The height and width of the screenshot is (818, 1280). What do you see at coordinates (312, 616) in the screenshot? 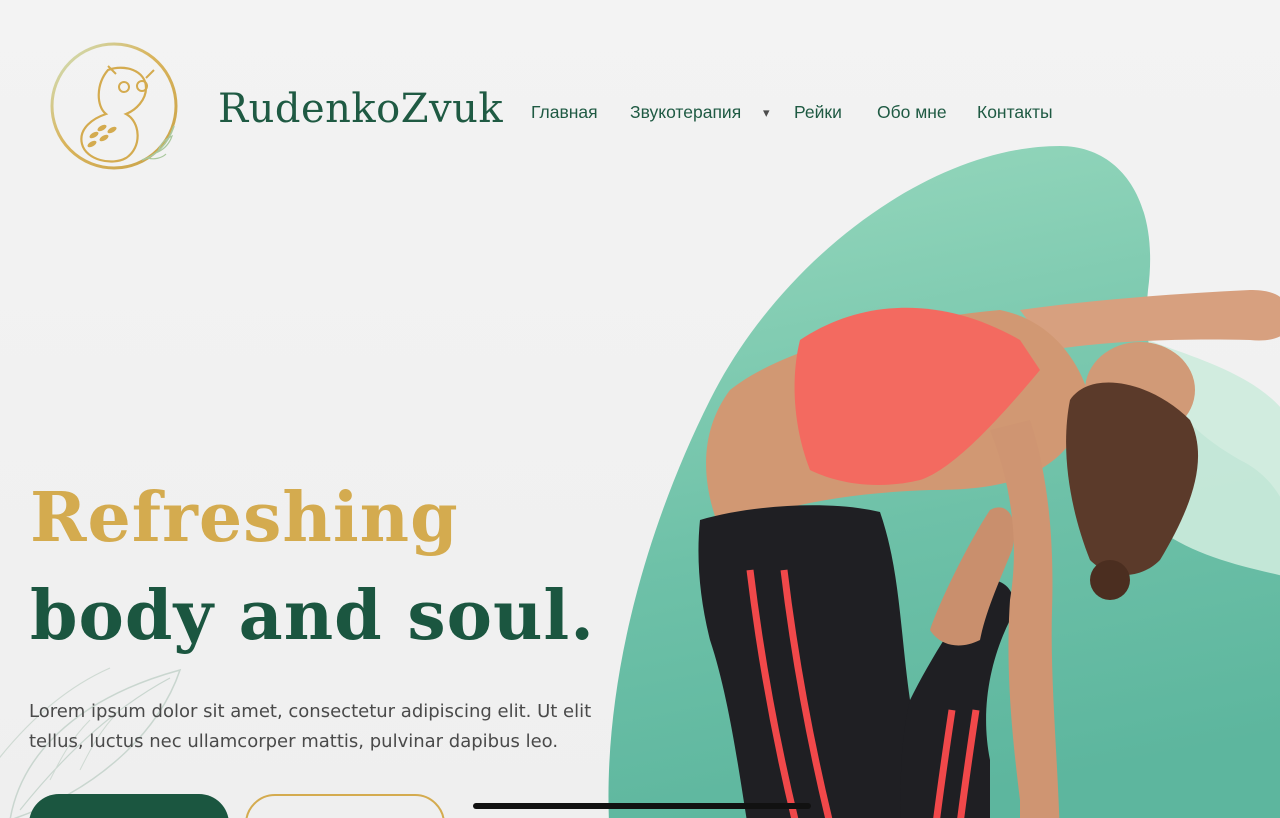
I see `hero-headline-line2: body and soul.` at bounding box center [312, 616].